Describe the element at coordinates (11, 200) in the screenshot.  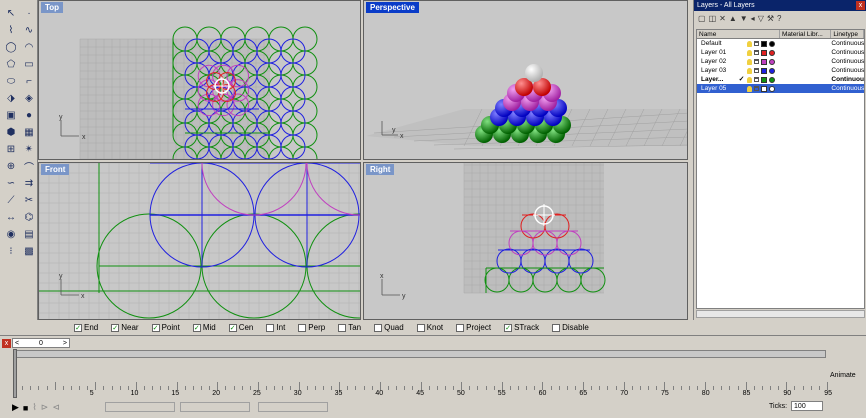
I see `split-icon: ⟋` at that location.